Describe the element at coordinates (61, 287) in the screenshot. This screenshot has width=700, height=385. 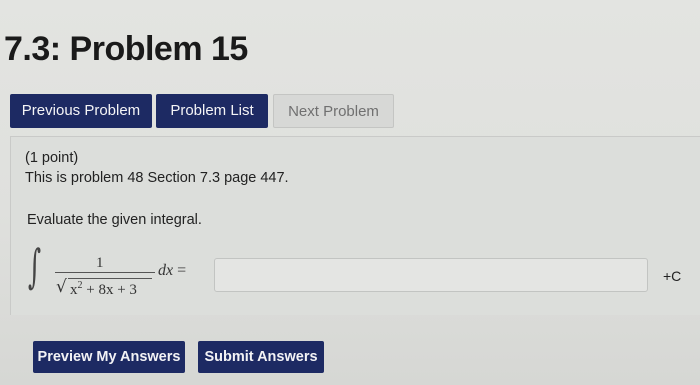
I see `square-root-symbol: √` at that location.